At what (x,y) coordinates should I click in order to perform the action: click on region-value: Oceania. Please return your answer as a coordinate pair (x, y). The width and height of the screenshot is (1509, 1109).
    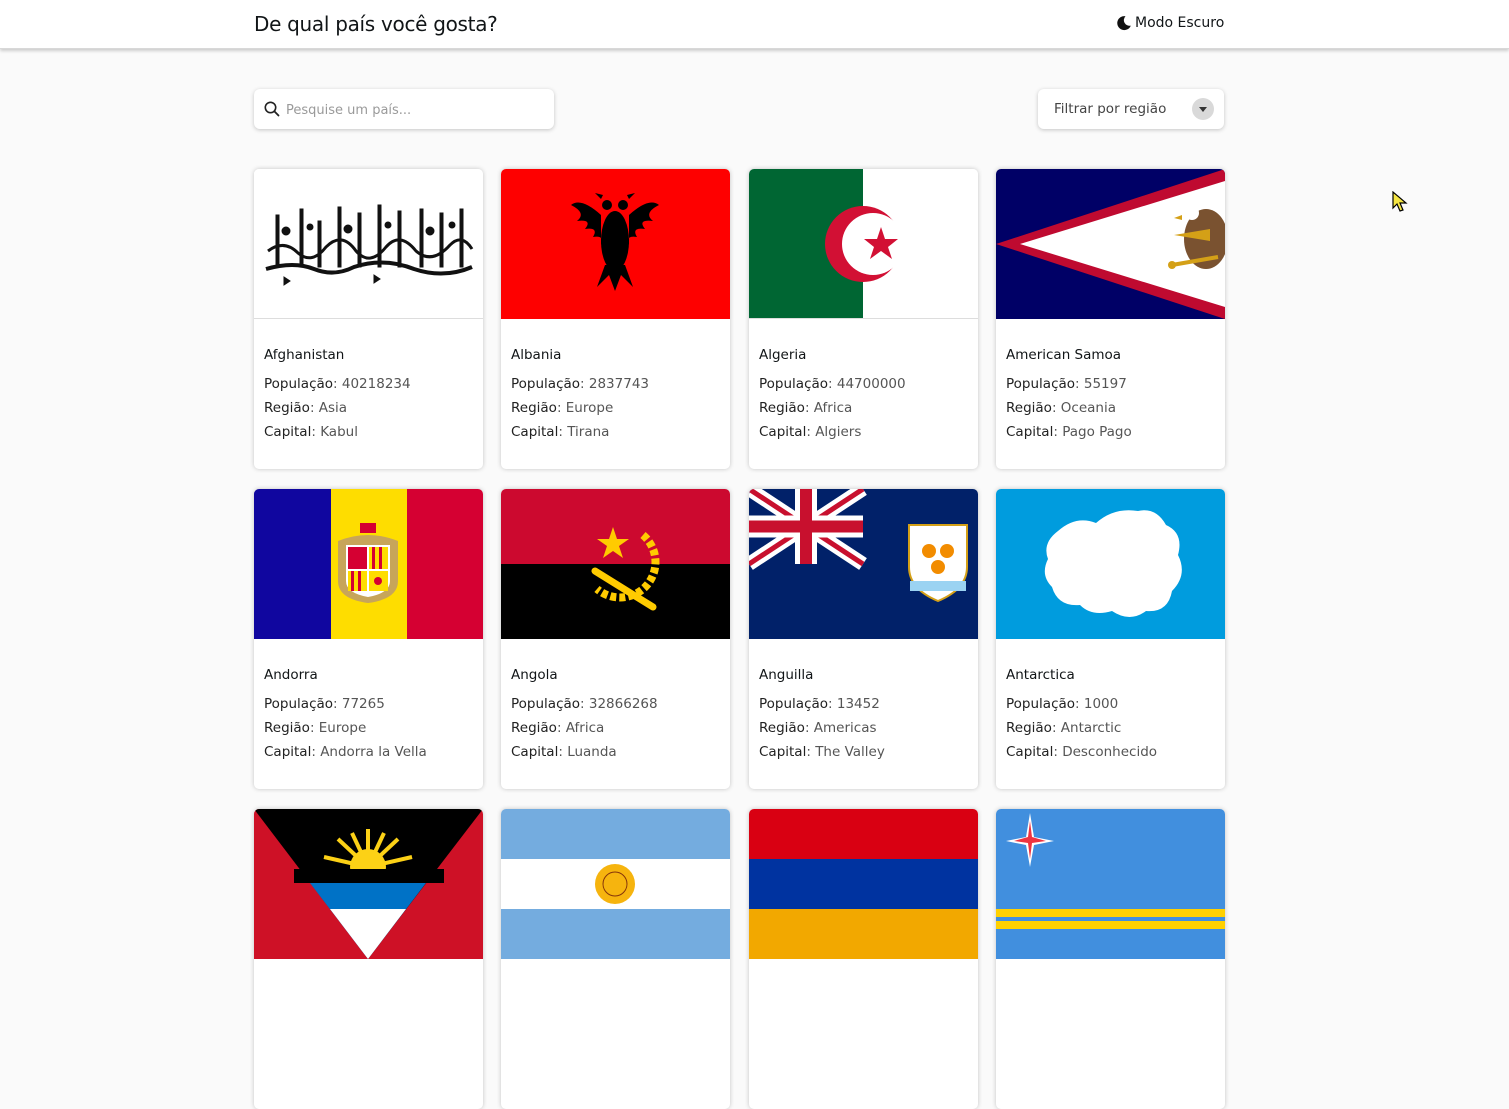
    Looking at the image, I should click on (1088, 408).